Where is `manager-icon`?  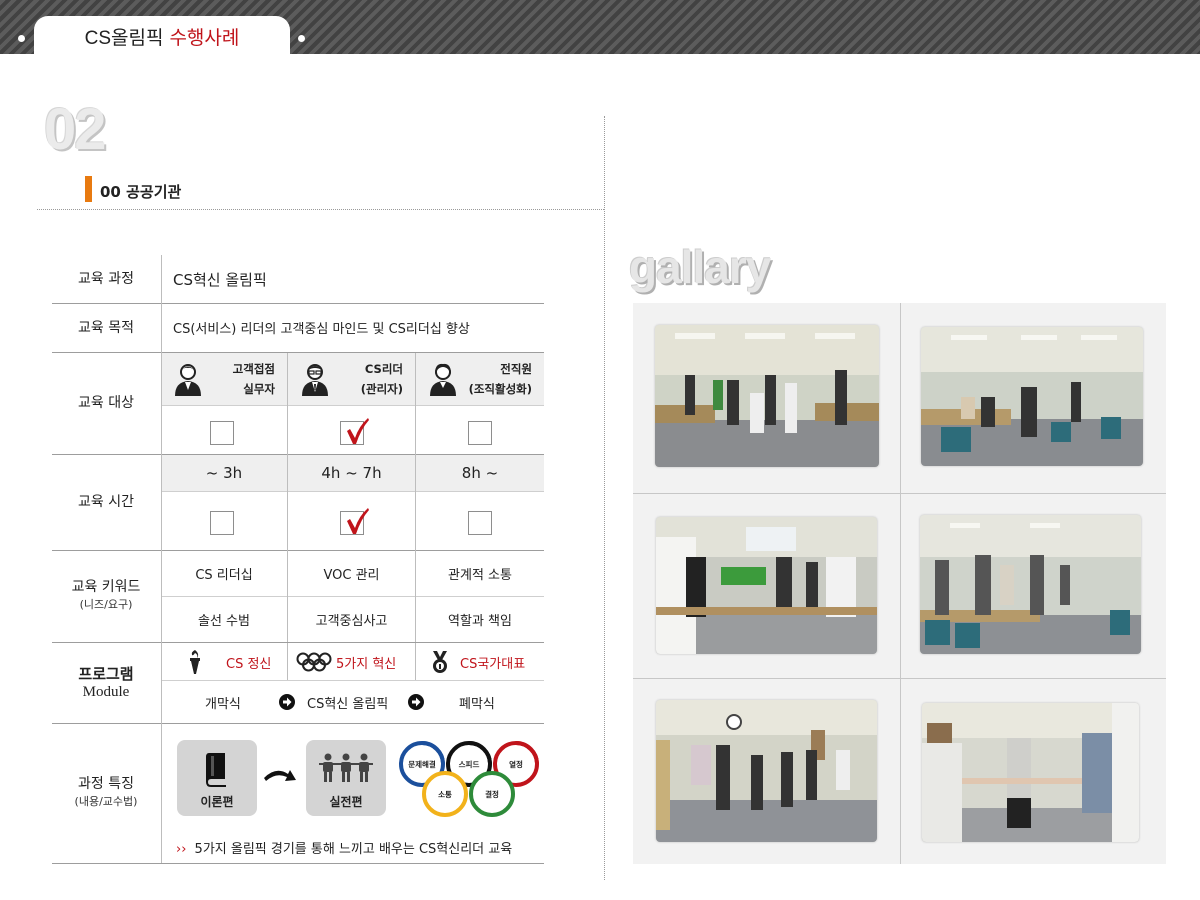
manager-icon is located at coordinates (315, 380).